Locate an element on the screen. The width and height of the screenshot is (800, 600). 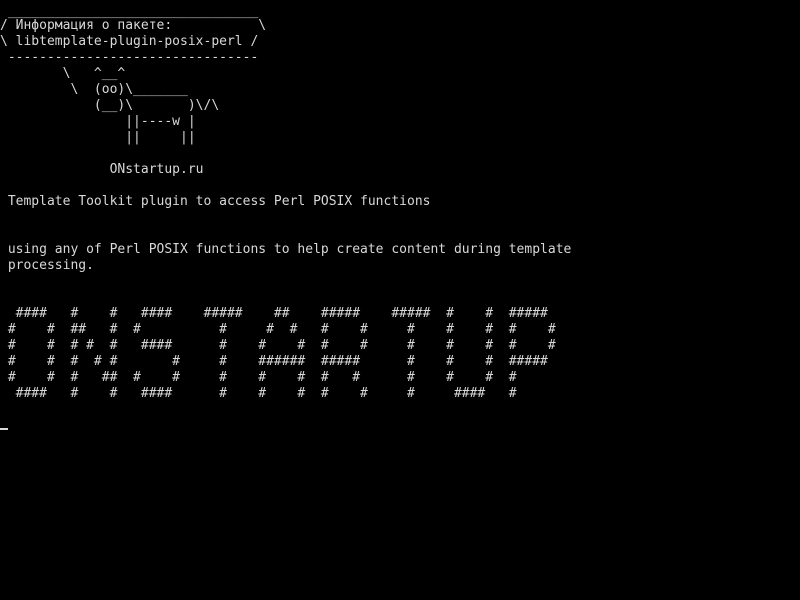
site-name: ONstartup.ru is located at coordinates (102, 169).